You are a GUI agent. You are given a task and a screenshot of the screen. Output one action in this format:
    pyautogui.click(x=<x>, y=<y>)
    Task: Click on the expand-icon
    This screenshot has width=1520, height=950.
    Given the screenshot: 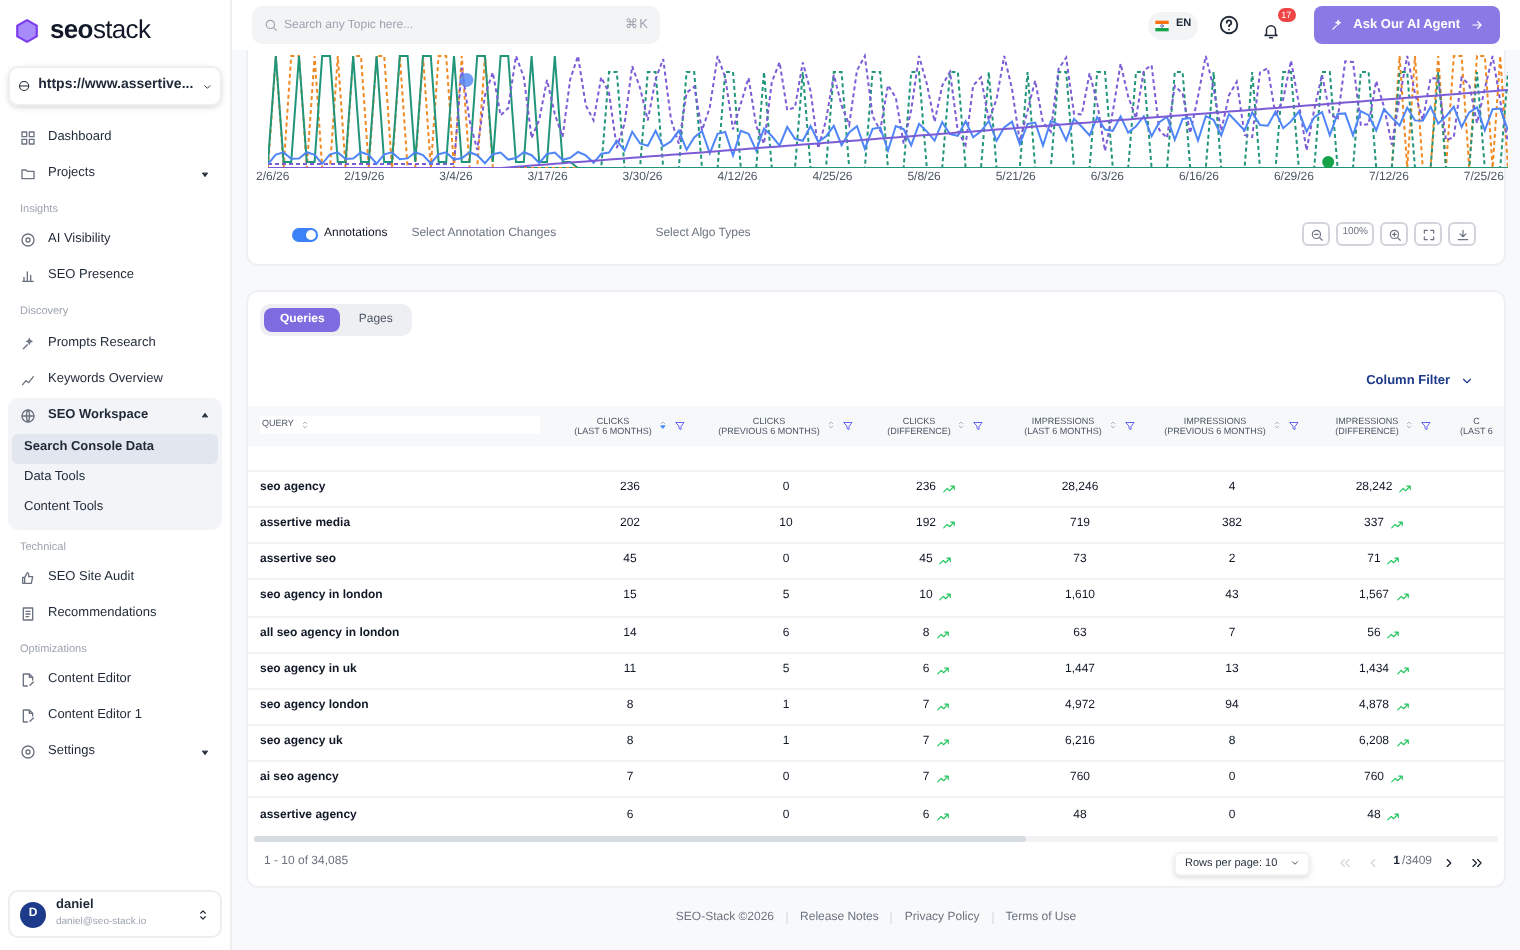 What is the action you would take?
    pyautogui.click(x=1428, y=234)
    